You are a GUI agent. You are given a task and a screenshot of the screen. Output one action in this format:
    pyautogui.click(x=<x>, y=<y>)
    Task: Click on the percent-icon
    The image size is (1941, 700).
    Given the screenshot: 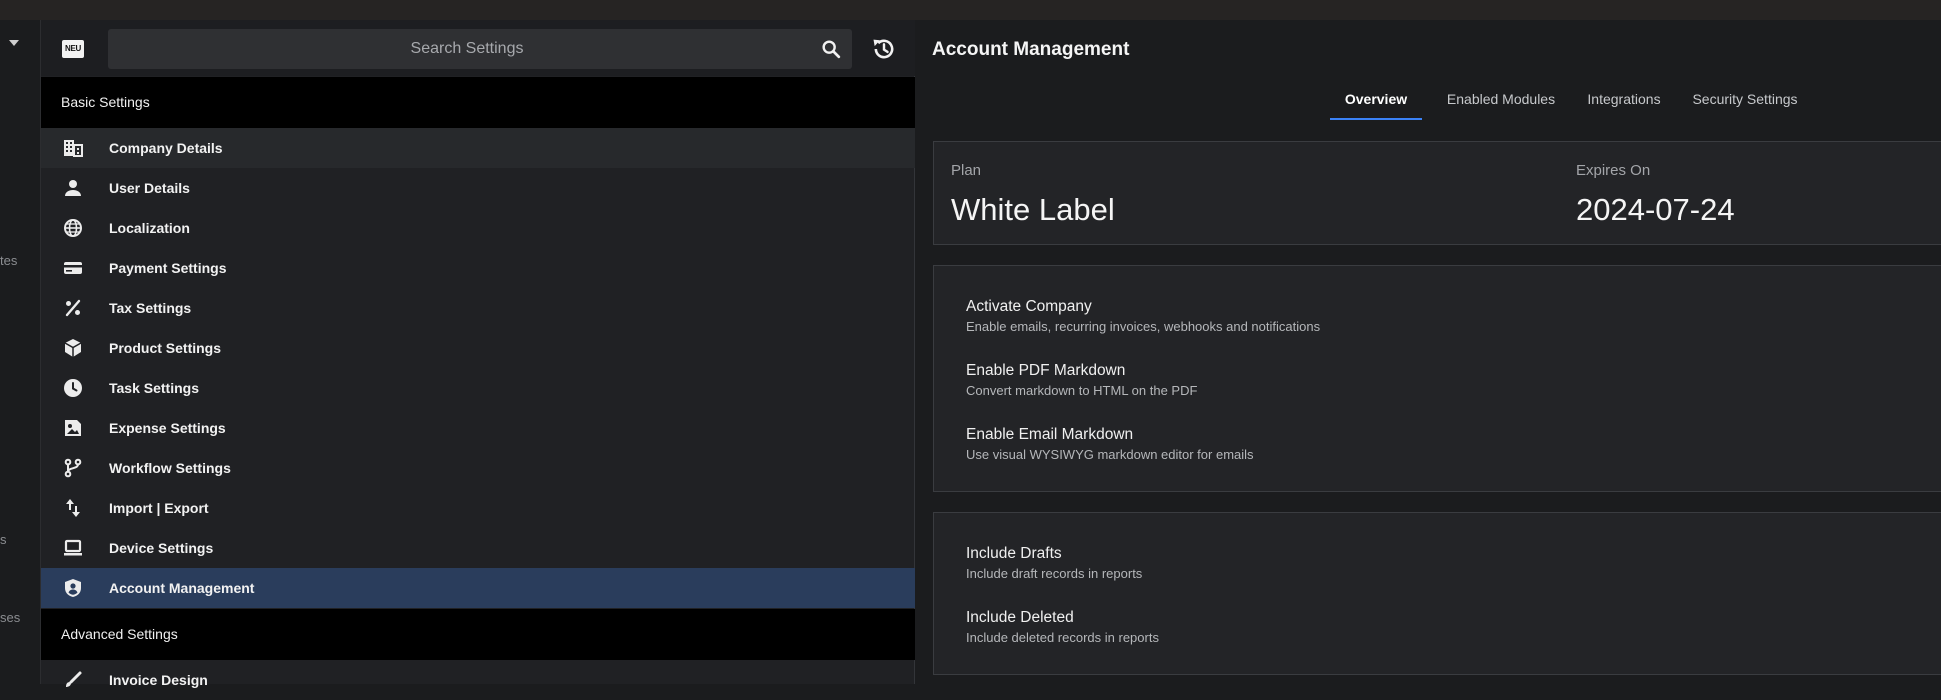 What is the action you would take?
    pyautogui.click(x=73, y=308)
    